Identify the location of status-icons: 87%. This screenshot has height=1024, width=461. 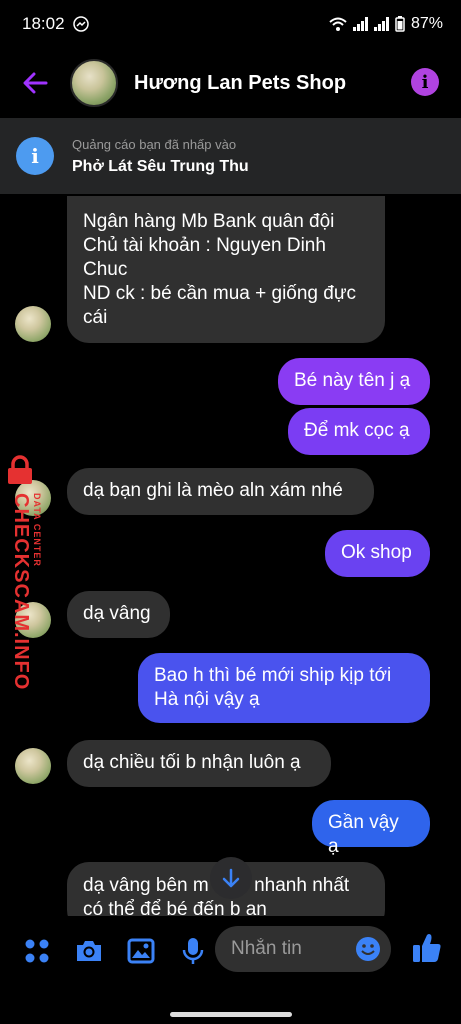
(386, 24).